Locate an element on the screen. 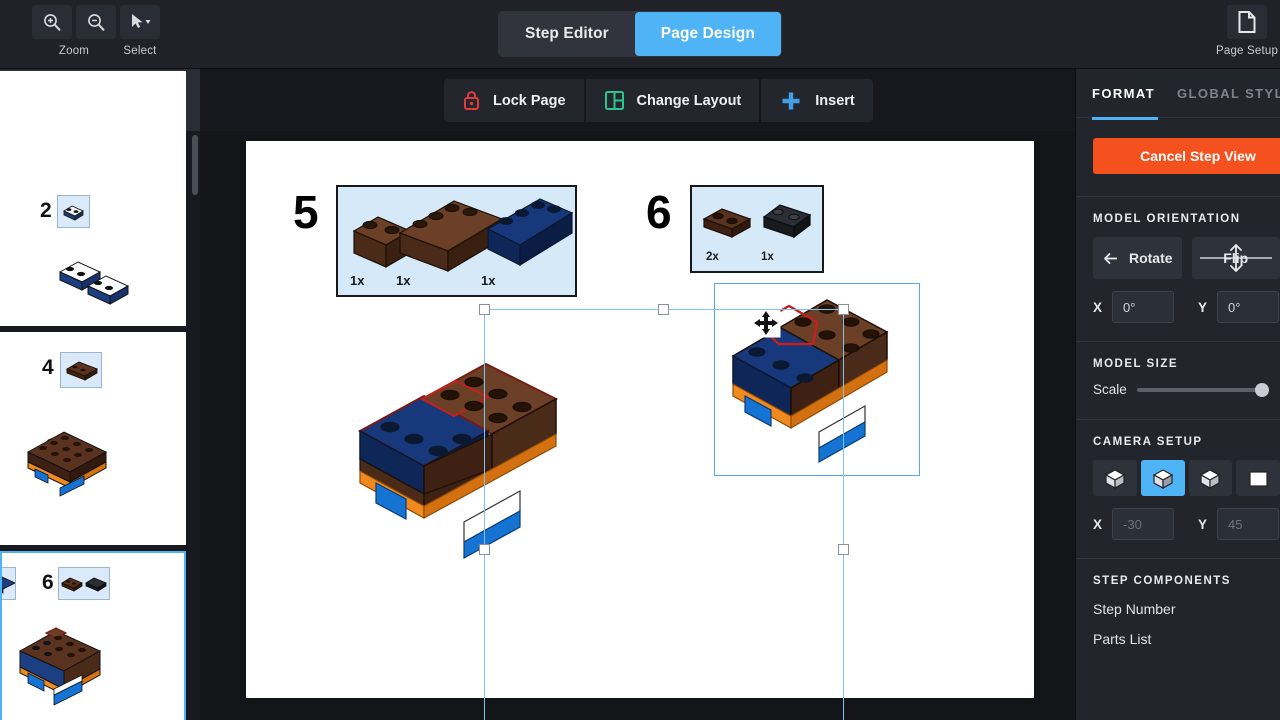 Image resolution: width=1280 pixels, height=720 pixels. resize-handle-e is located at coordinates (843, 549).